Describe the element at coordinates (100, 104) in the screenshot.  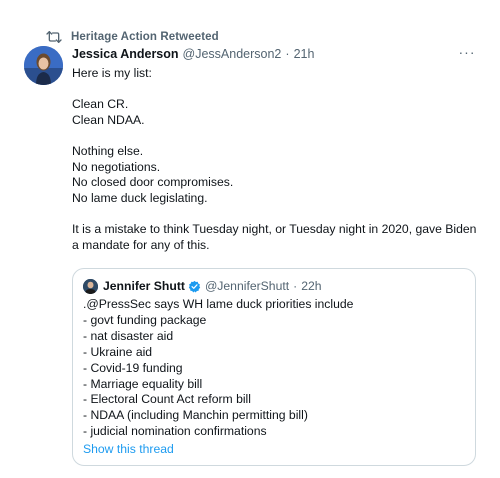
I see `text-line: Clean CR.` at that location.